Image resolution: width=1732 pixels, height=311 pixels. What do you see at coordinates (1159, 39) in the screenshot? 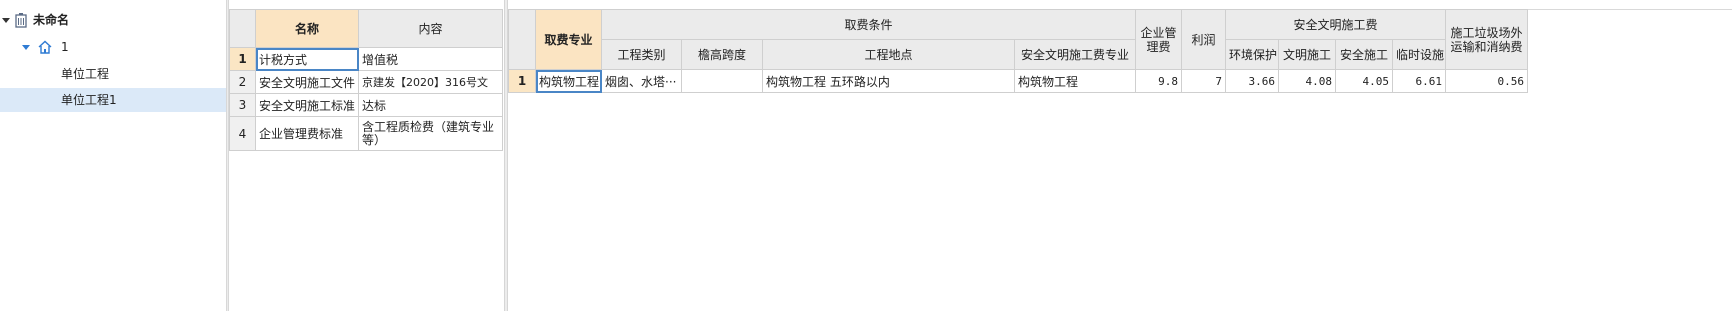
I see `col-header-mgmt-fee: 企业管理费` at bounding box center [1159, 39].